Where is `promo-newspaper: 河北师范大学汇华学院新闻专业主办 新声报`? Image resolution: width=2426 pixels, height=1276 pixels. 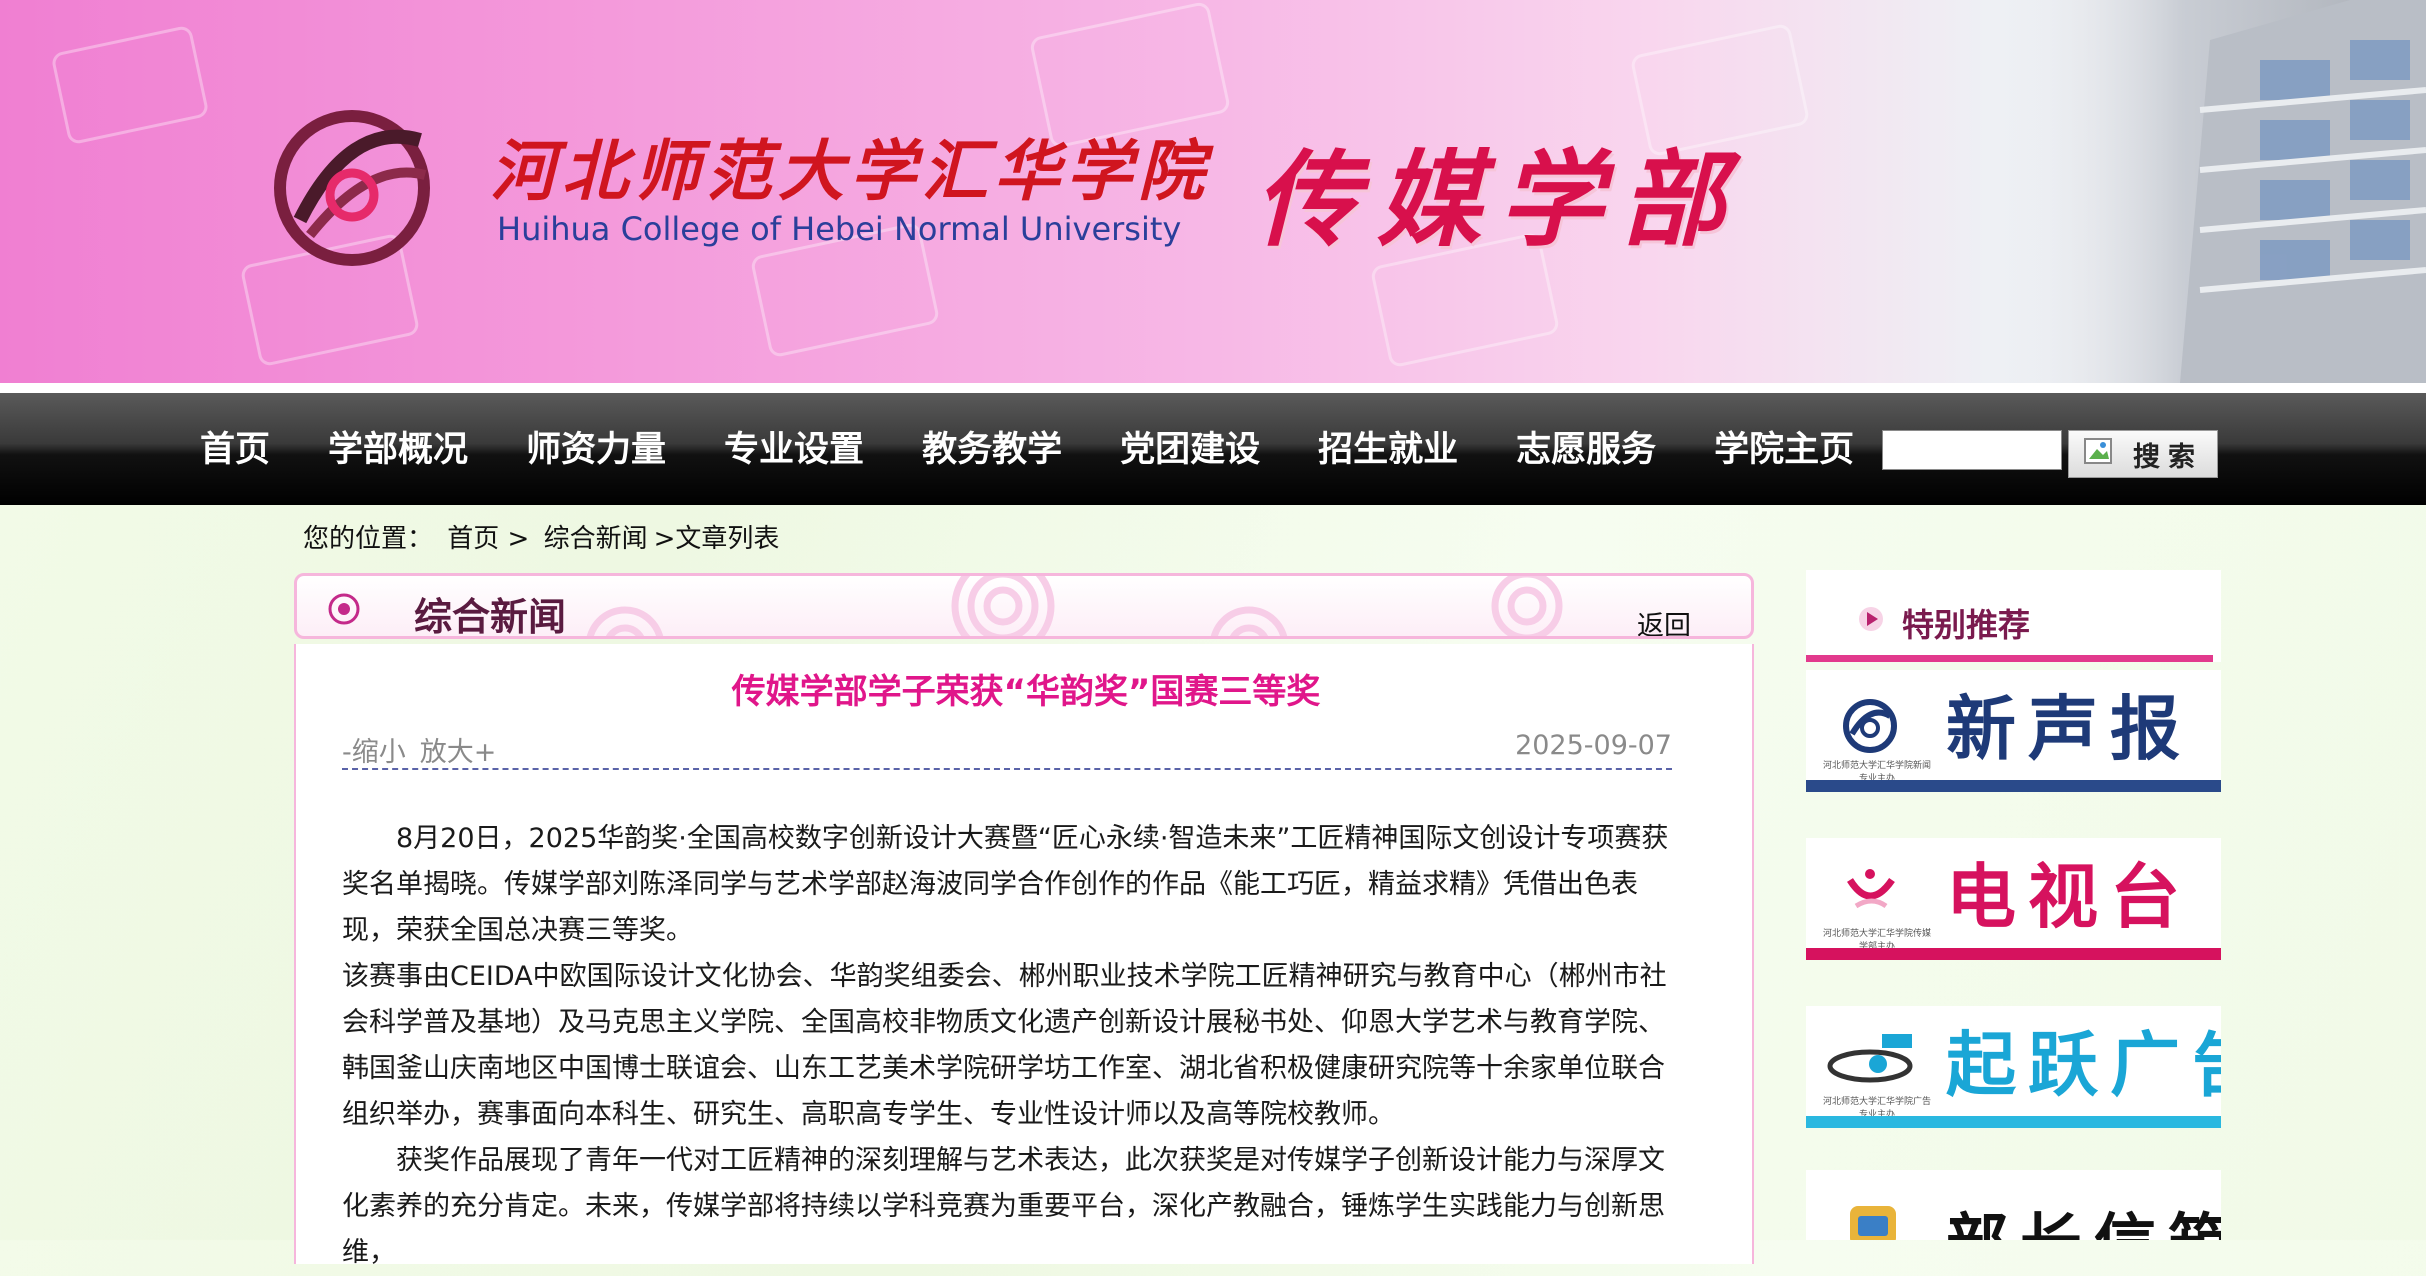 promo-newspaper: 河北师范大学汇华学院新闻专业主办 新声报 is located at coordinates (2013, 731).